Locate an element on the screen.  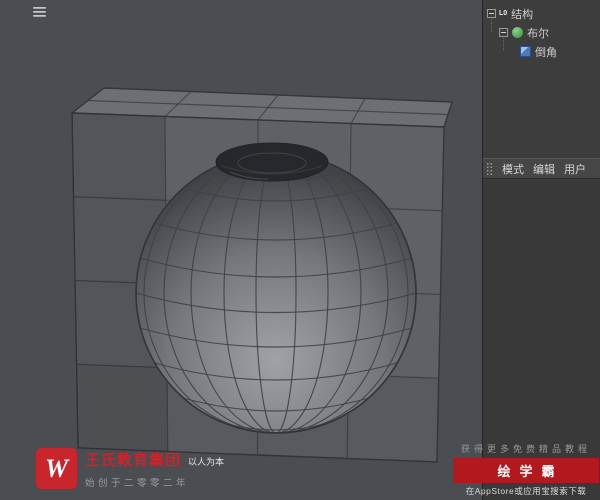
bevel-cube-blue-icon is located at coordinates (525, 51).